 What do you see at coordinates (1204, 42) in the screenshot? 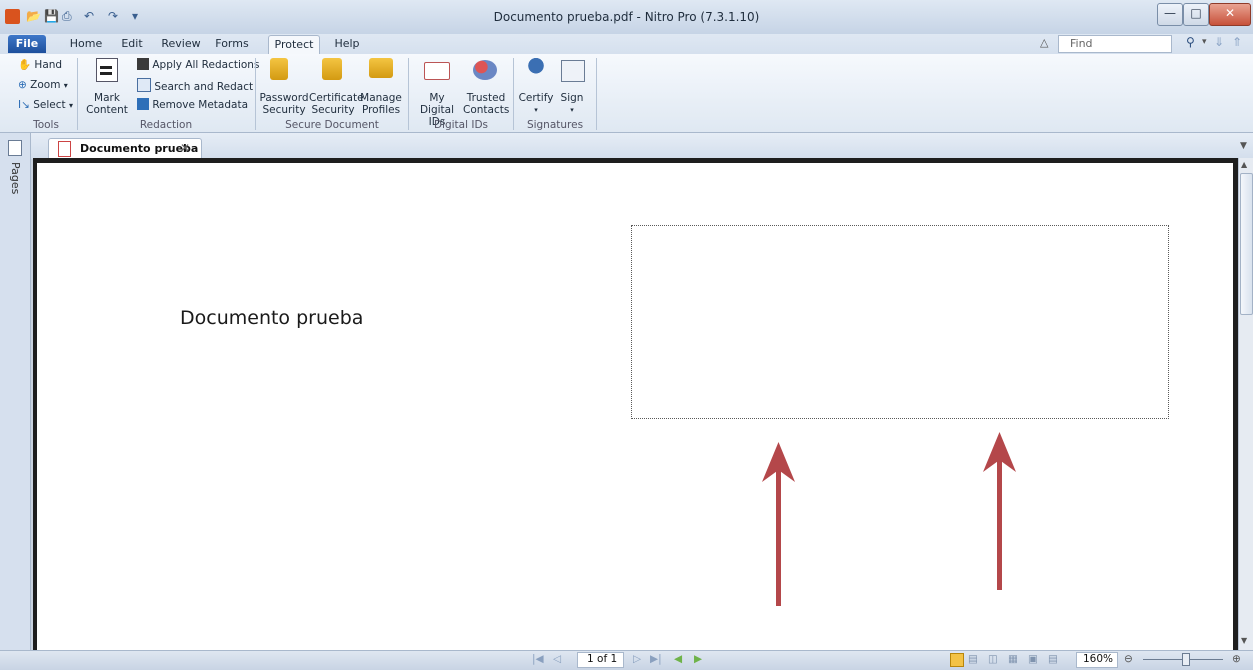
I see `search-dropdown-icon: ▾` at bounding box center [1204, 42].